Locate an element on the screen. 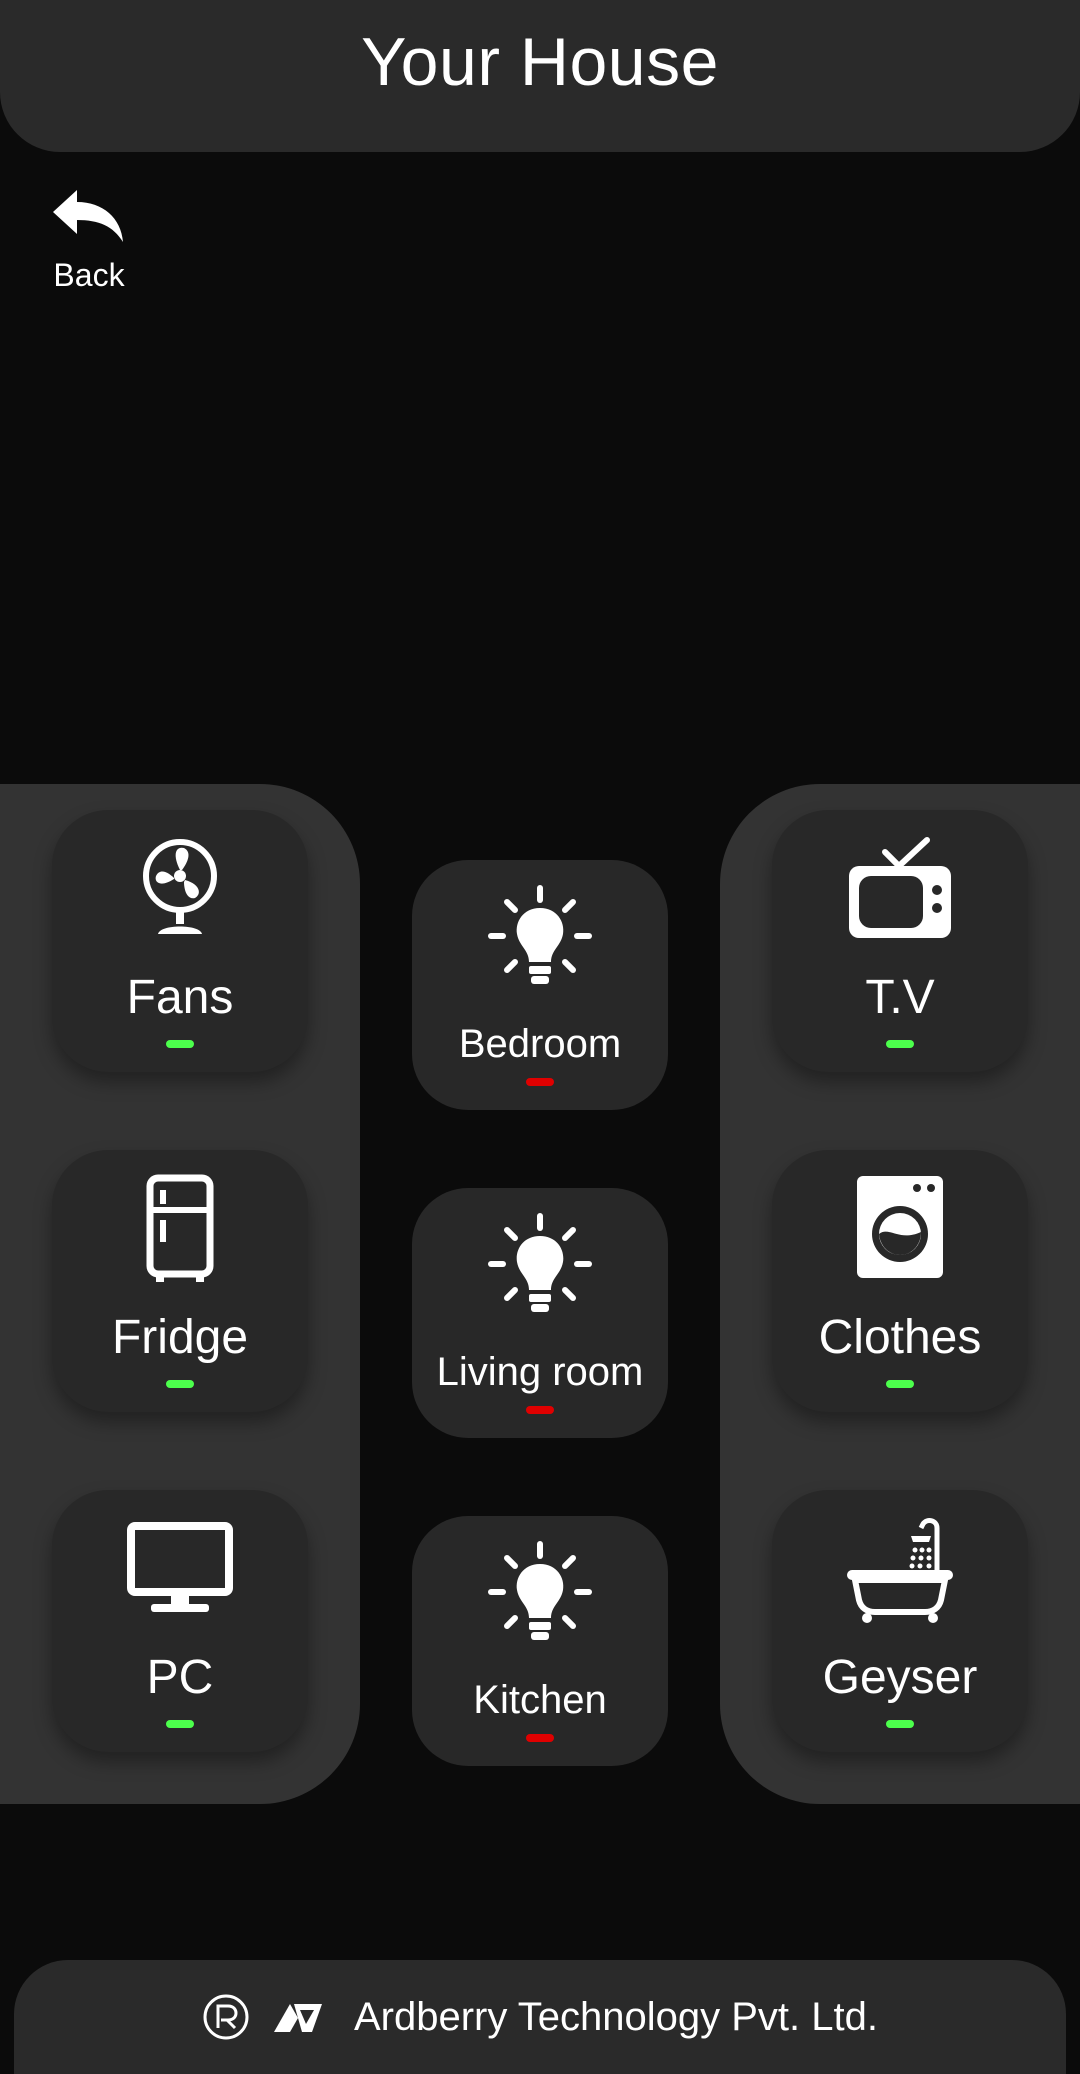 This screenshot has width=1080, height=2074. device-tile-fans: Fans is located at coordinates (180, 941).